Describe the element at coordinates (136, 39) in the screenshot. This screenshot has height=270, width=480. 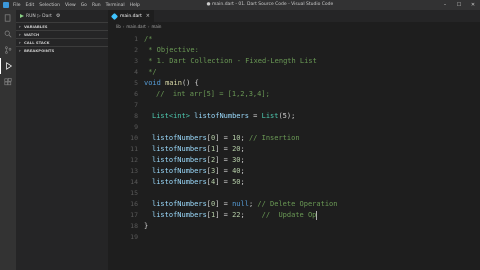
I see `line-number: 1` at that location.